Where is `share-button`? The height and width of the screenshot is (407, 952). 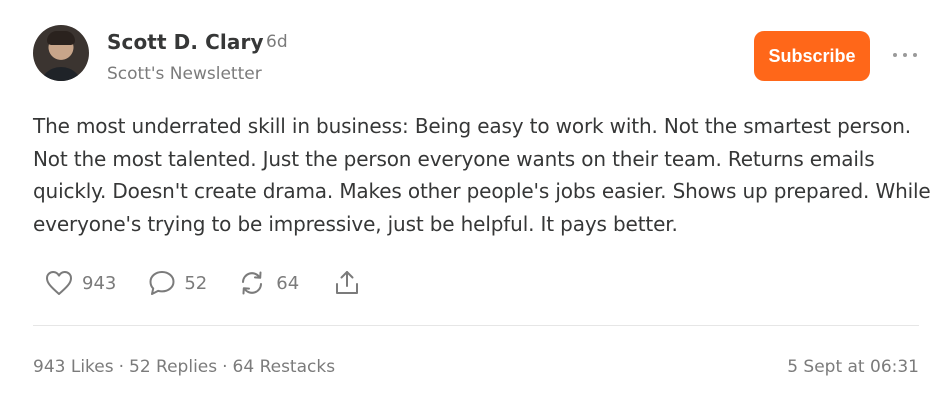 share-button is located at coordinates (347, 283).